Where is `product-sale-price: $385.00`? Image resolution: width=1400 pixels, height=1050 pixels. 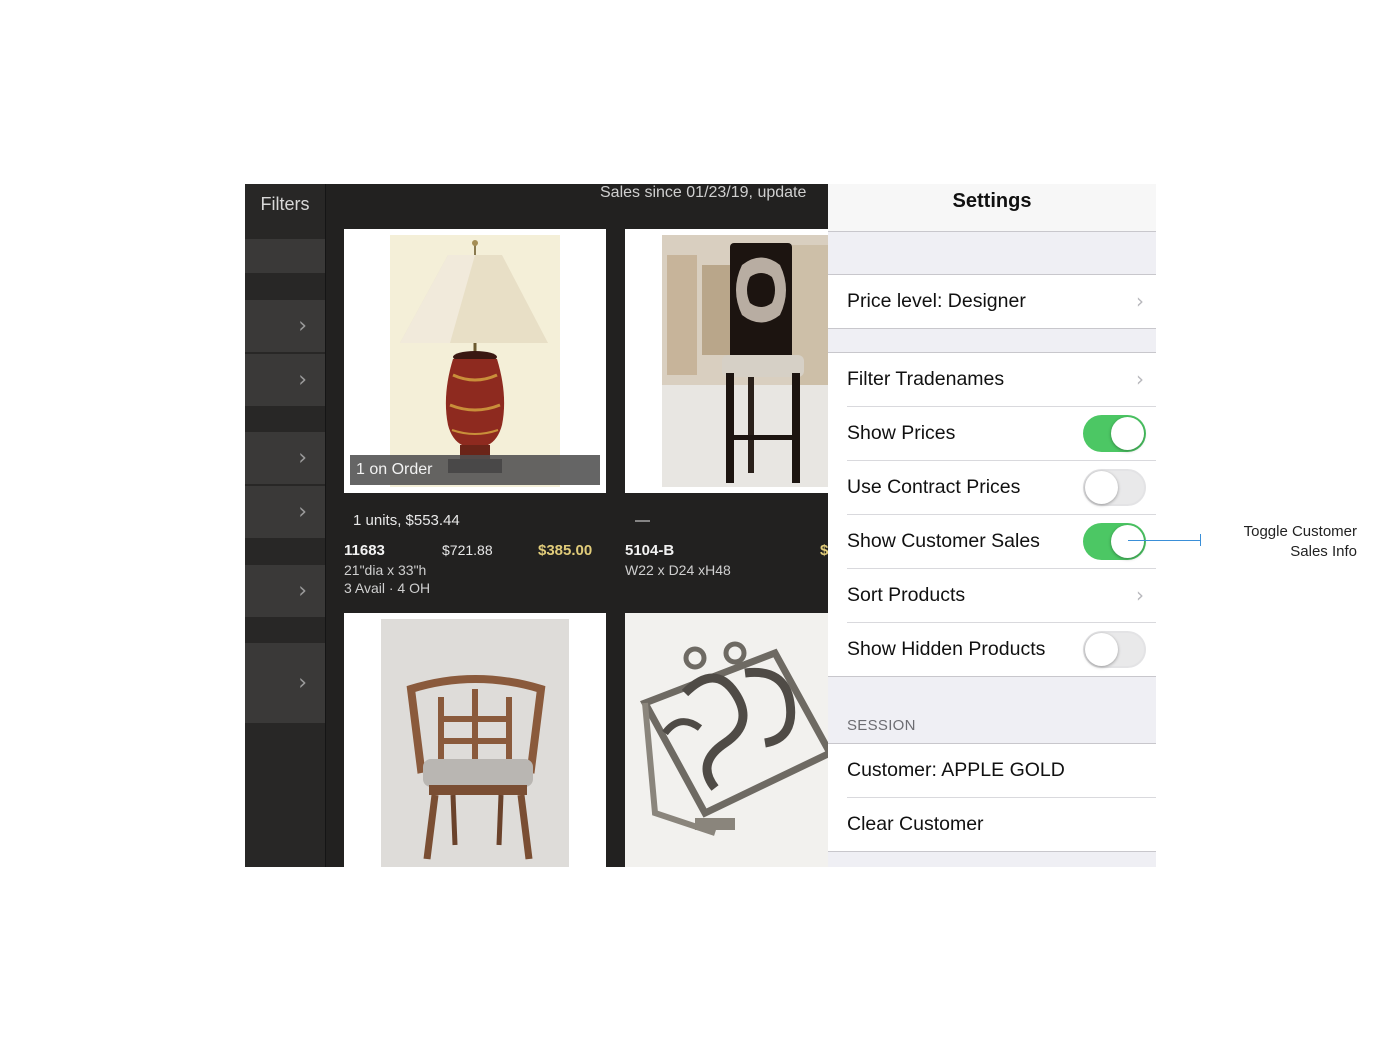
product-sale-price: $385.00 is located at coordinates (565, 550).